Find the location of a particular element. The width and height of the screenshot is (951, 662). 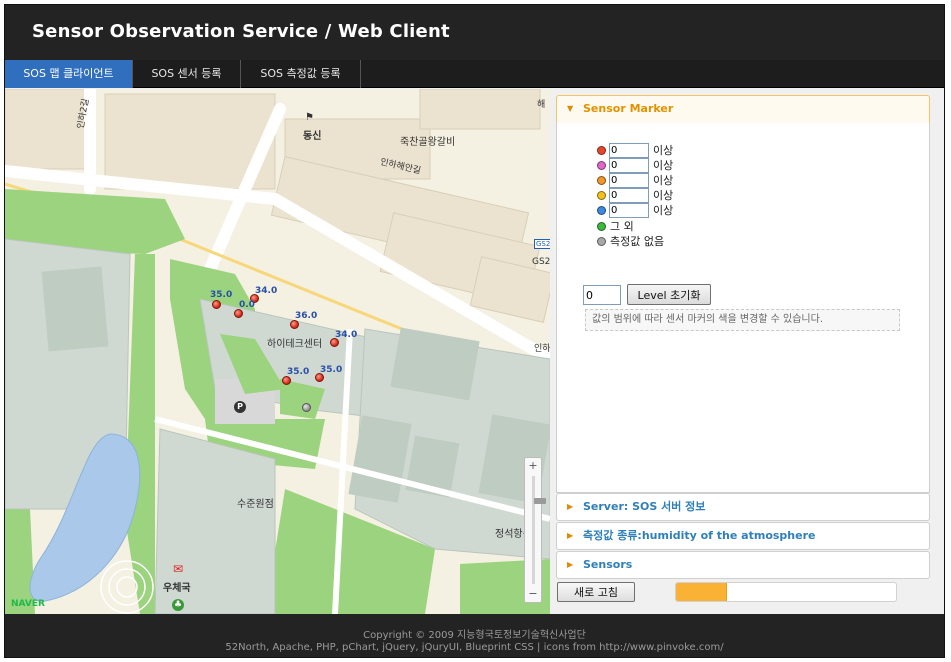

map-label-hitech: 하이테크센터 is located at coordinates (295, 344).